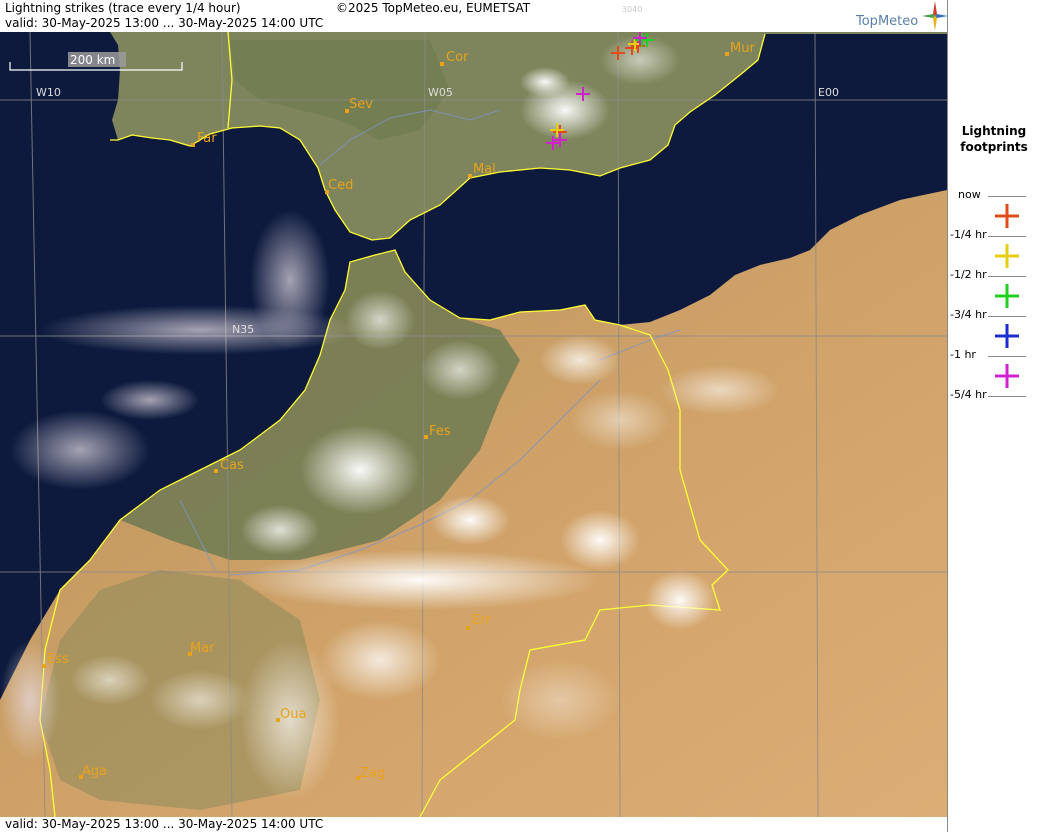  What do you see at coordinates (1007, 256) in the screenshot?
I see `legend-cross-half-icon` at bounding box center [1007, 256].